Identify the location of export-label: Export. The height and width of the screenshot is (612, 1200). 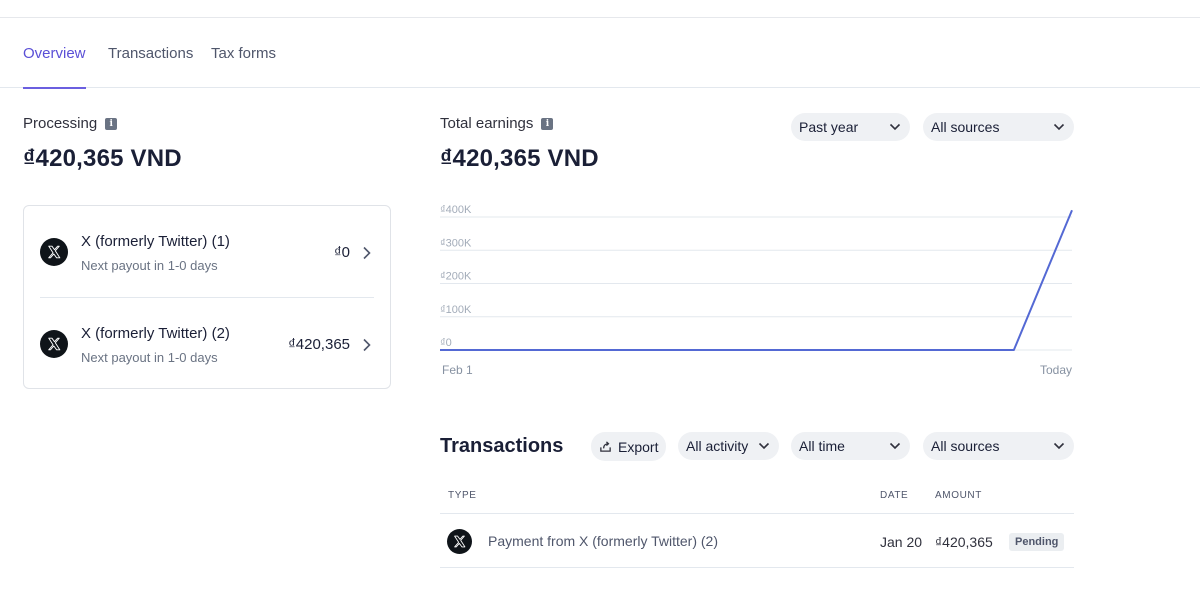
(638, 446).